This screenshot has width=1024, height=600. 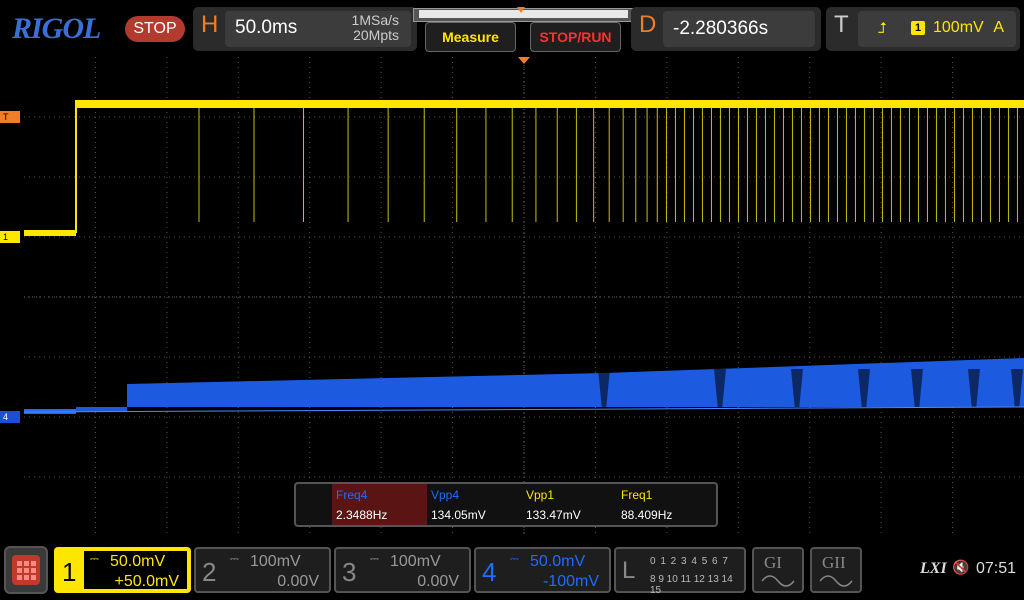 I want to click on ch4-offset-marker: 4, so click(x=10, y=417).